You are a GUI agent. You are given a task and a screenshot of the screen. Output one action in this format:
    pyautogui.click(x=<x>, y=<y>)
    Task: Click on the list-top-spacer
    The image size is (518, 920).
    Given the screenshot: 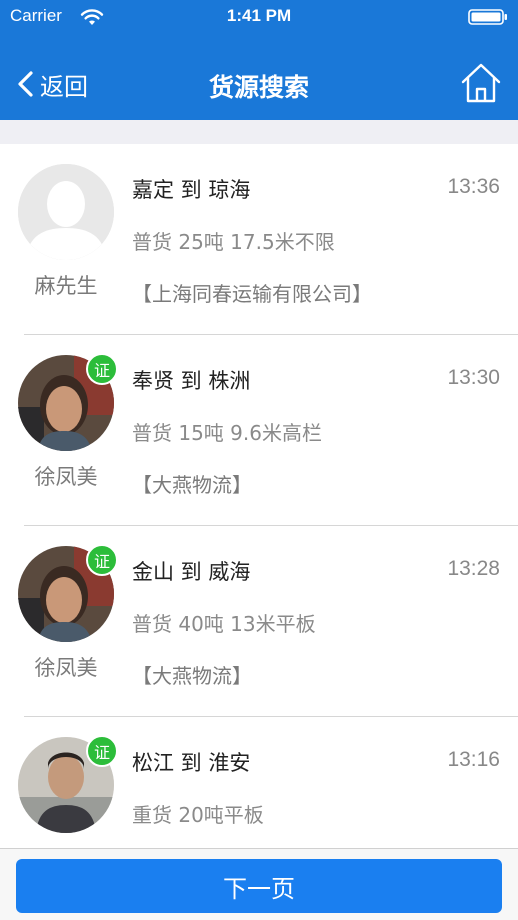 What is the action you would take?
    pyautogui.click(x=259, y=132)
    